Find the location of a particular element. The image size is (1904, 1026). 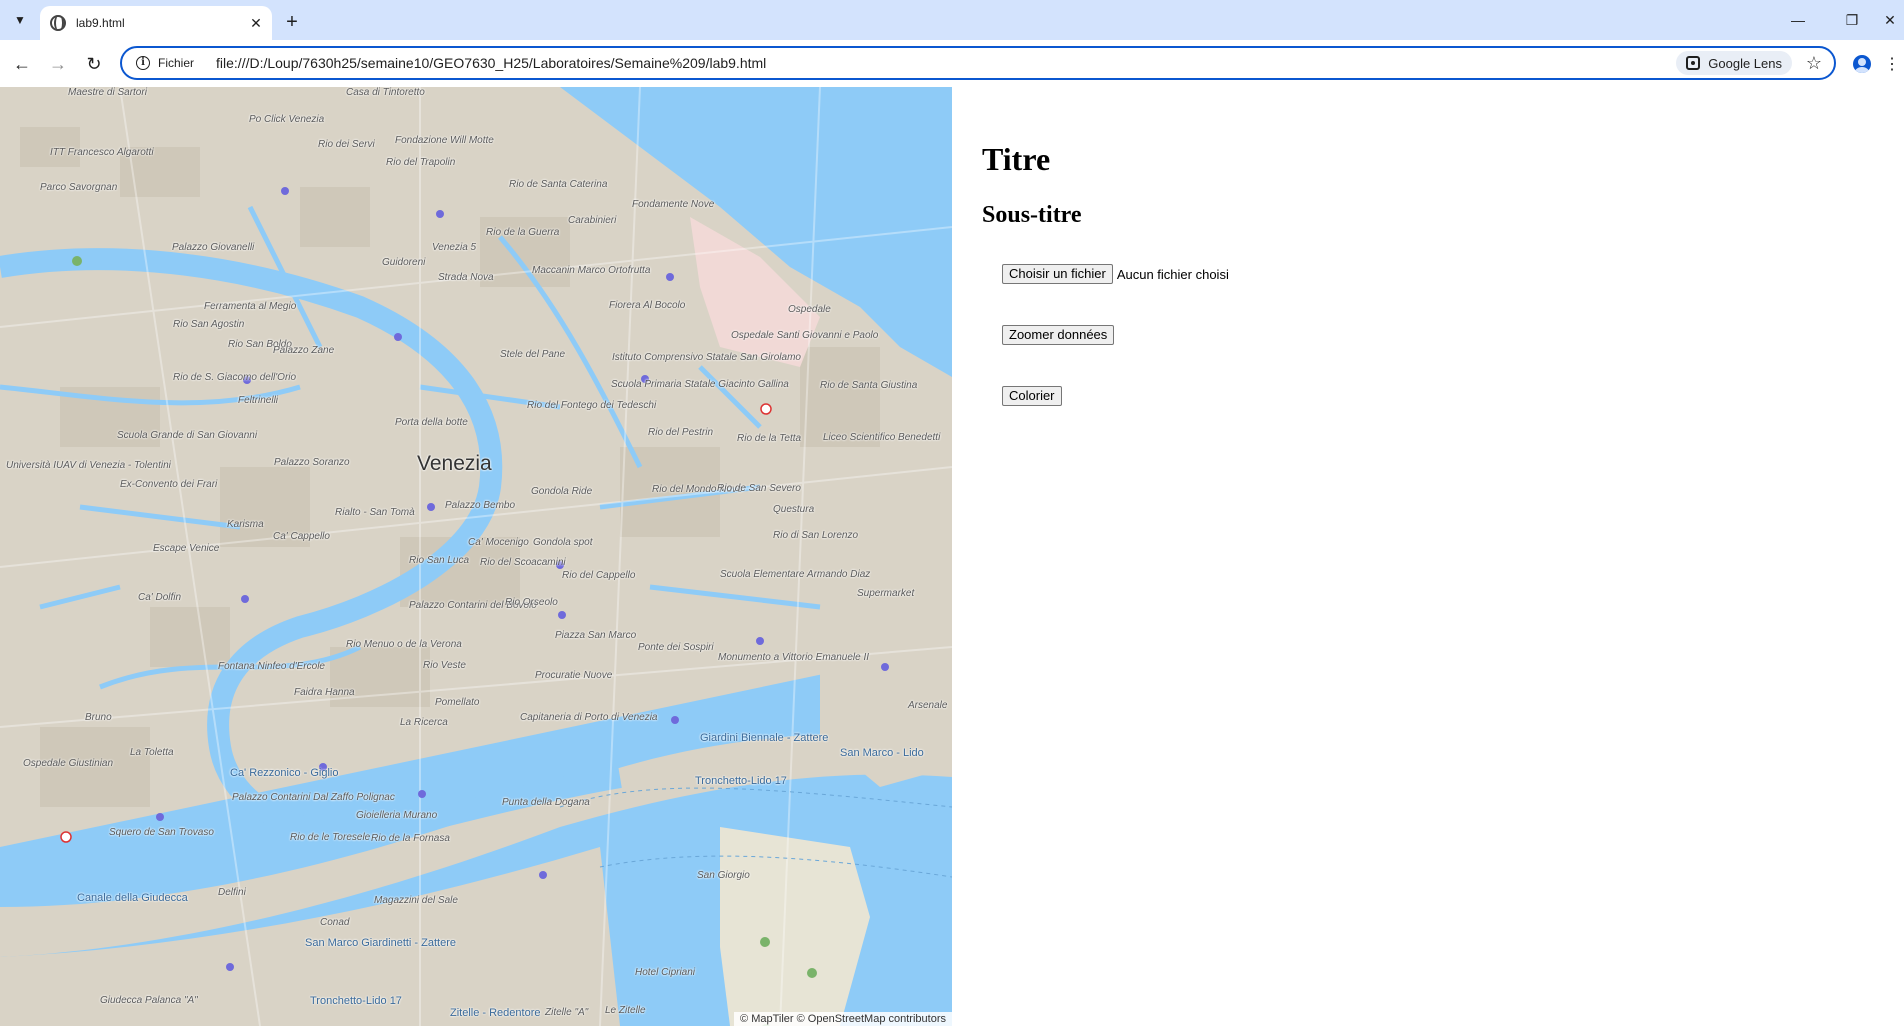

colorize-button: Colorier is located at coordinates (1032, 396).